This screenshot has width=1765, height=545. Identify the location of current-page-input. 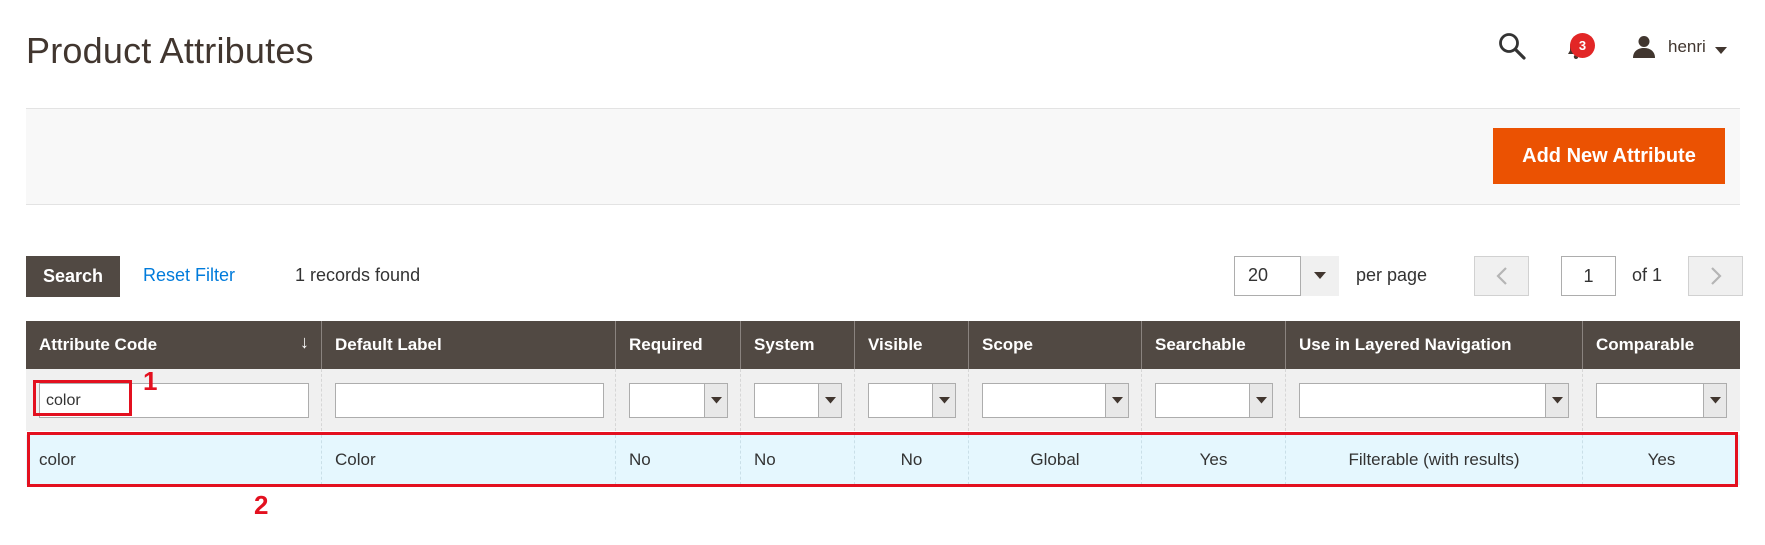
(1588, 276).